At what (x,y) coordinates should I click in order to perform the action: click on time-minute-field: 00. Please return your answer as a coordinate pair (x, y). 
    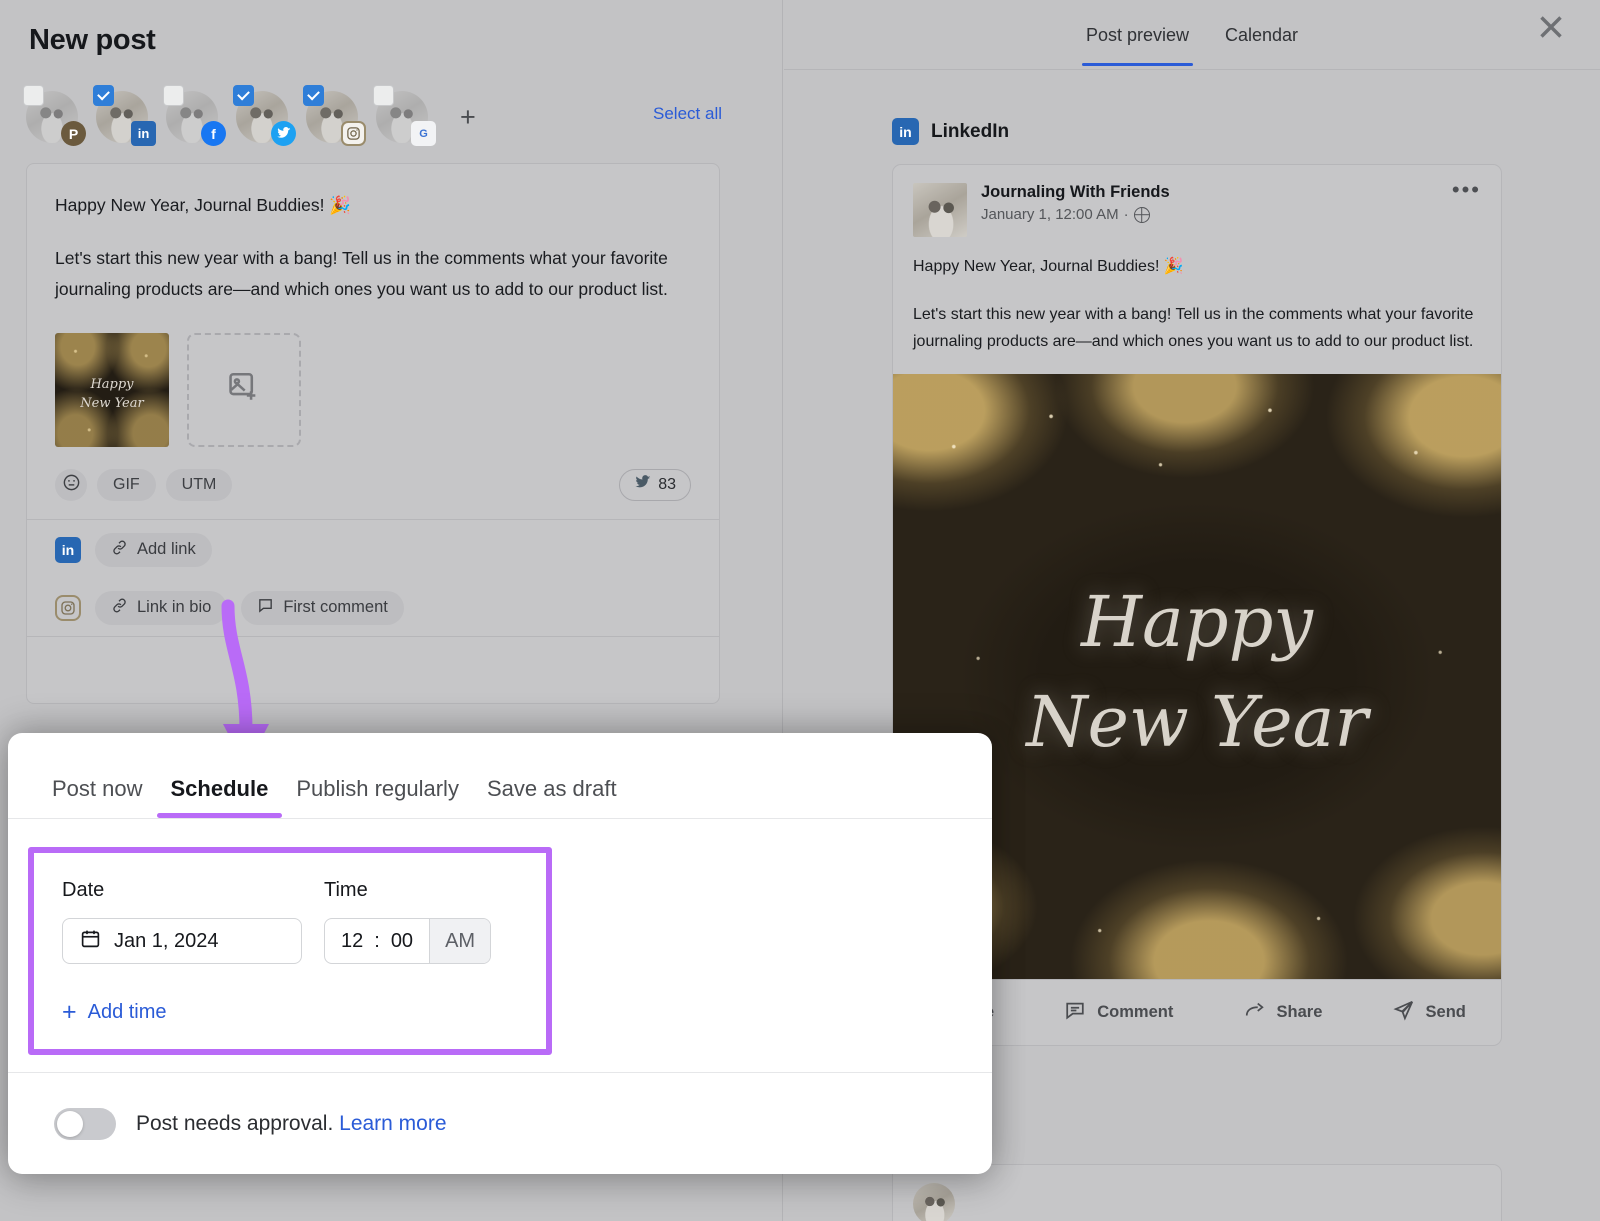
    Looking at the image, I should click on (402, 941).